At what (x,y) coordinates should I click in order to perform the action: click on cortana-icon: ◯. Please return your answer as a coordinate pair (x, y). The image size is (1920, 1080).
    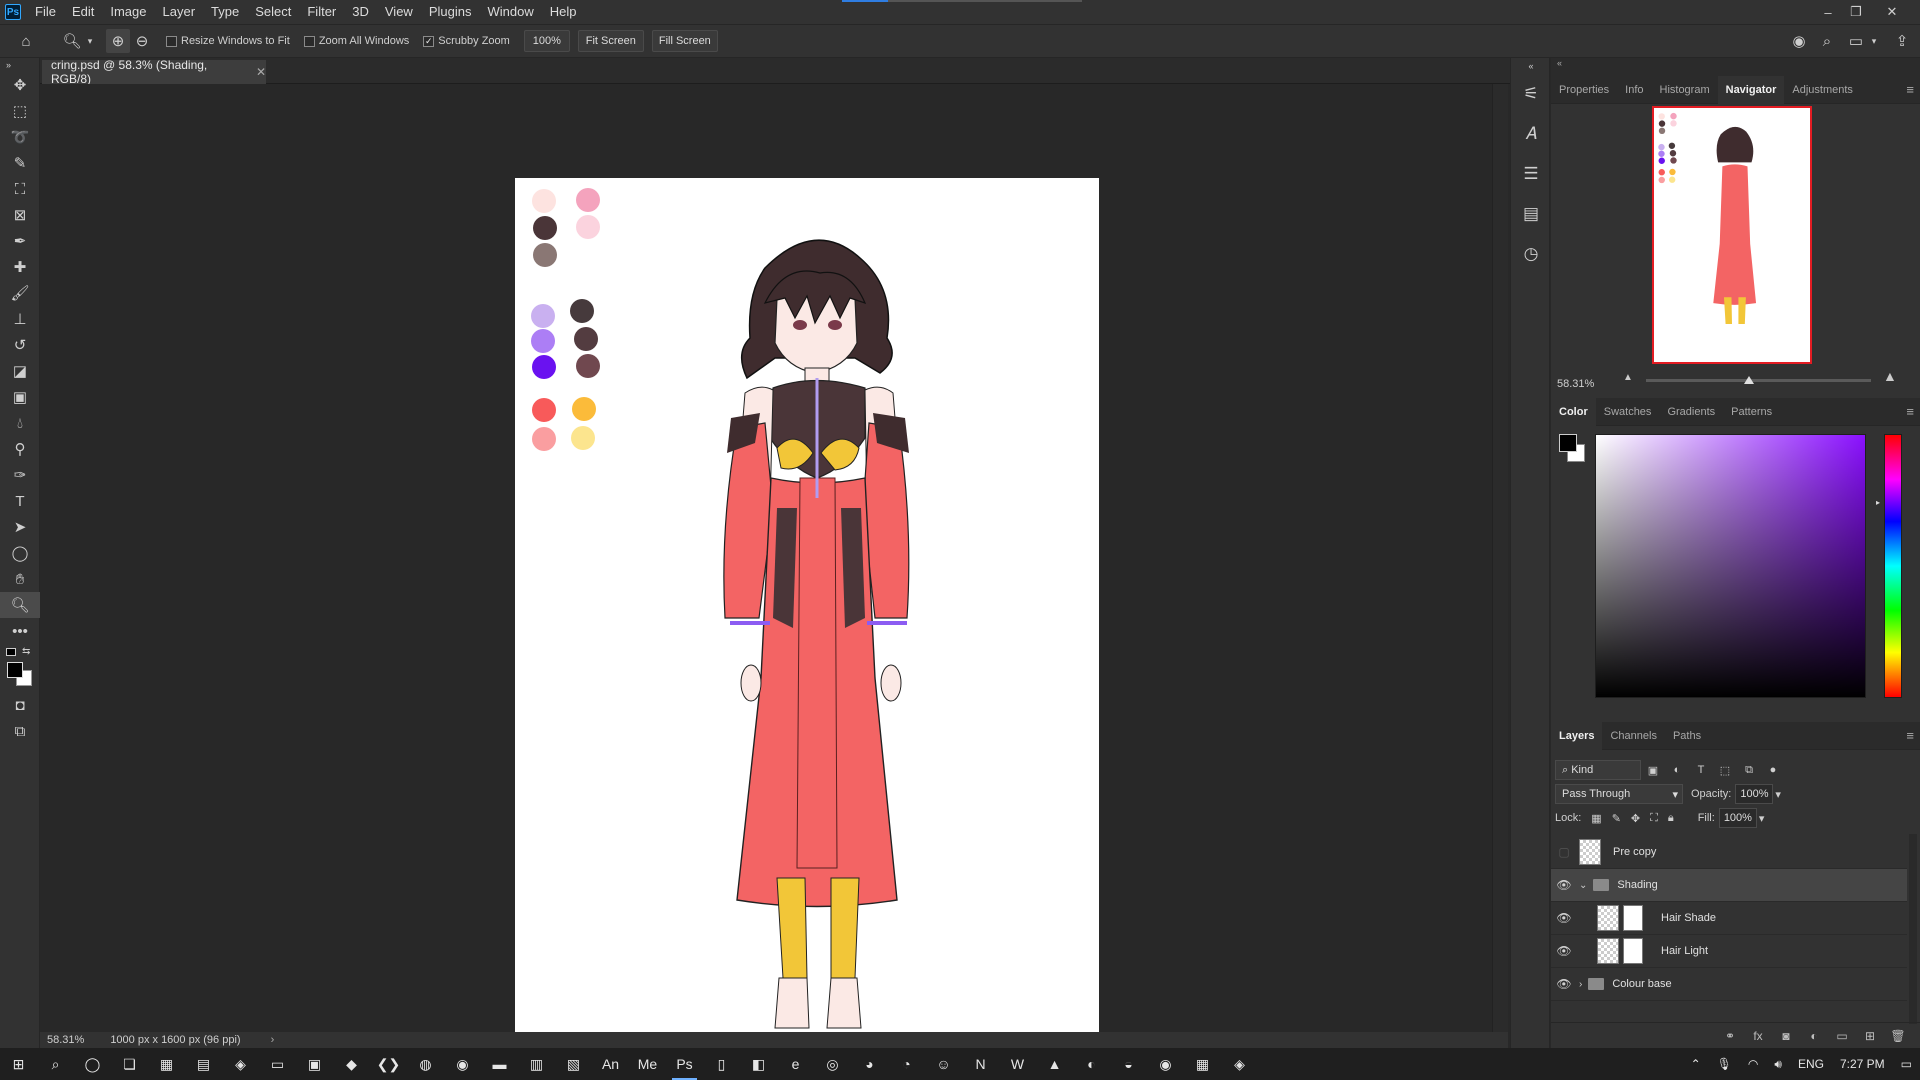
    Looking at the image, I should click on (92, 1064).